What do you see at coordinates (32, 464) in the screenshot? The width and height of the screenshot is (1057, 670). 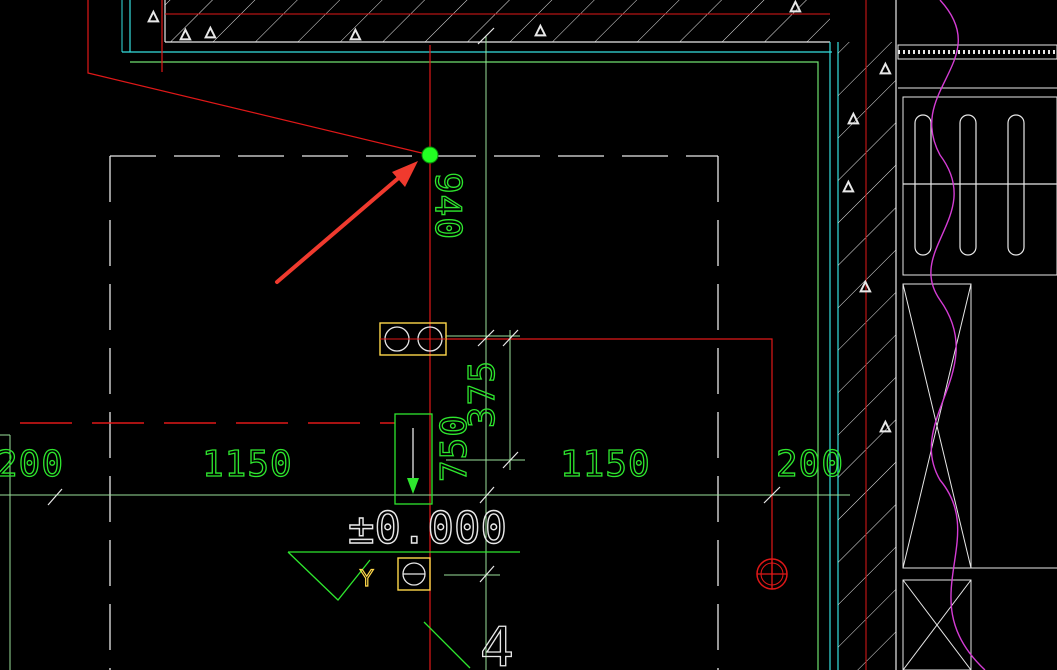 I see `dim-left-200: 200` at bounding box center [32, 464].